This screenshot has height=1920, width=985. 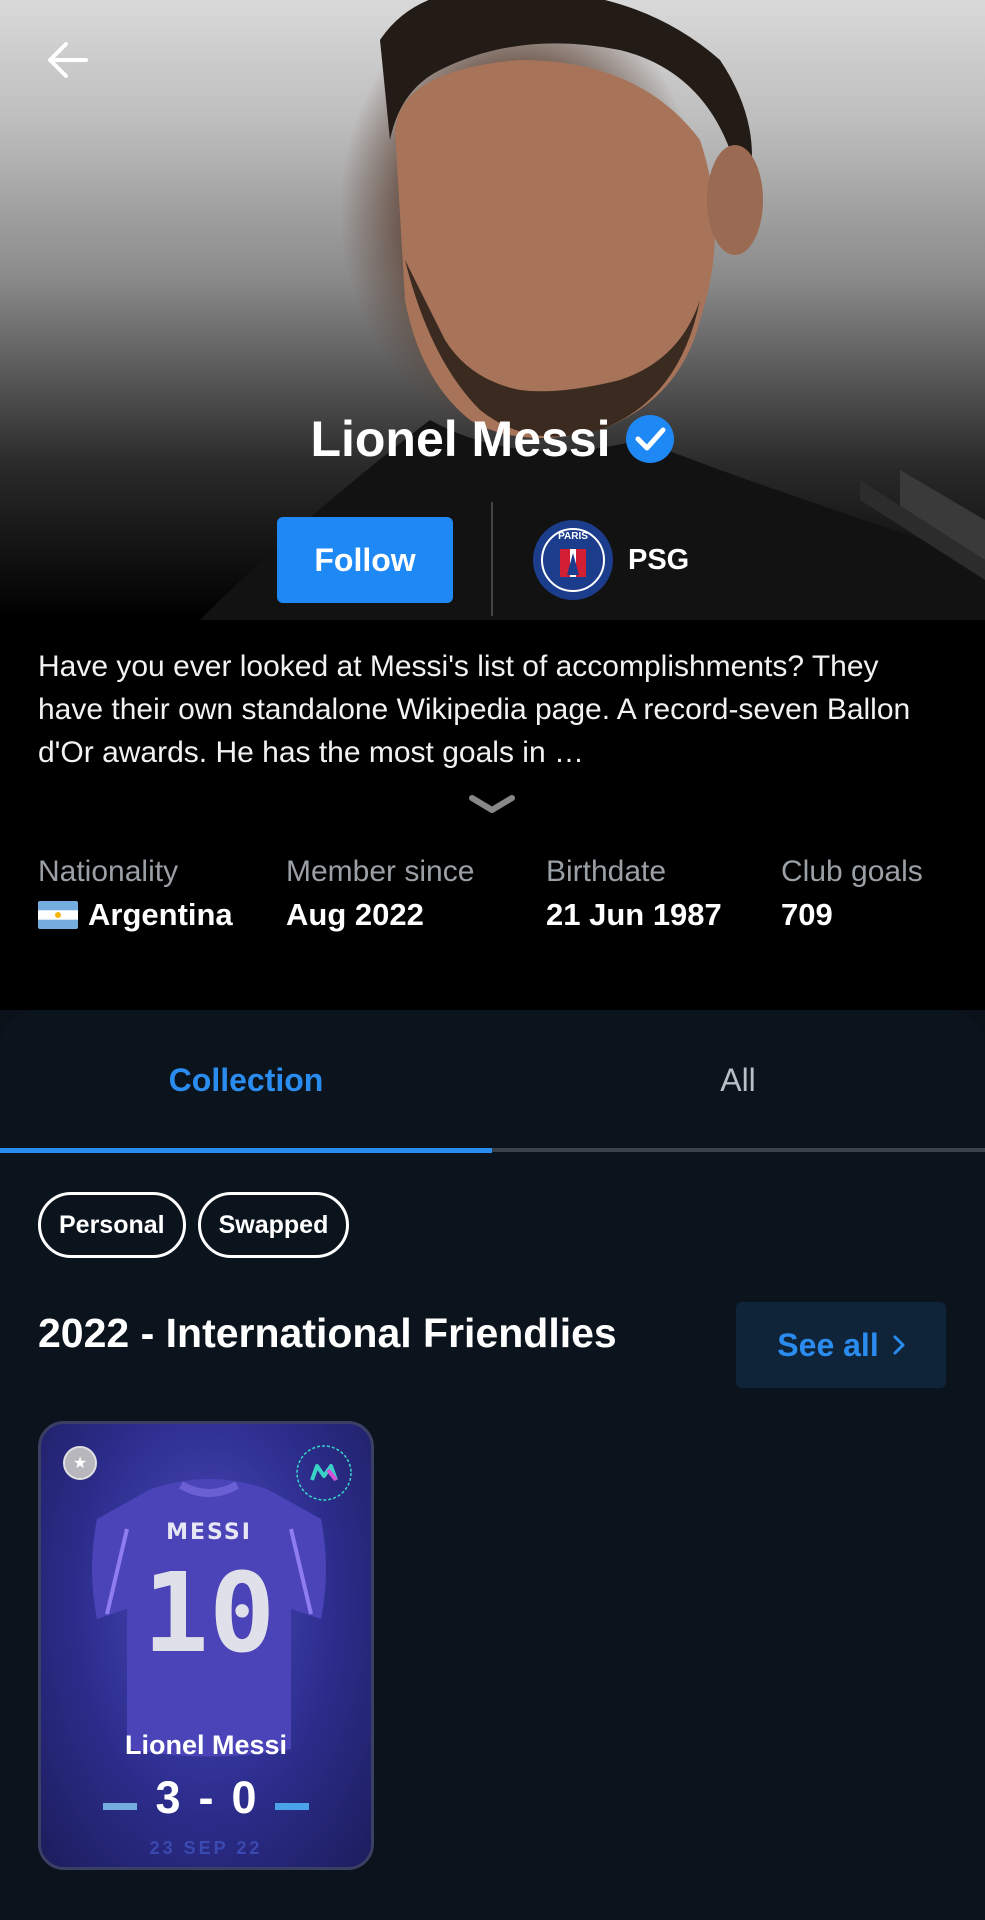 I want to click on star-badge-icon: ★, so click(x=80, y=1463).